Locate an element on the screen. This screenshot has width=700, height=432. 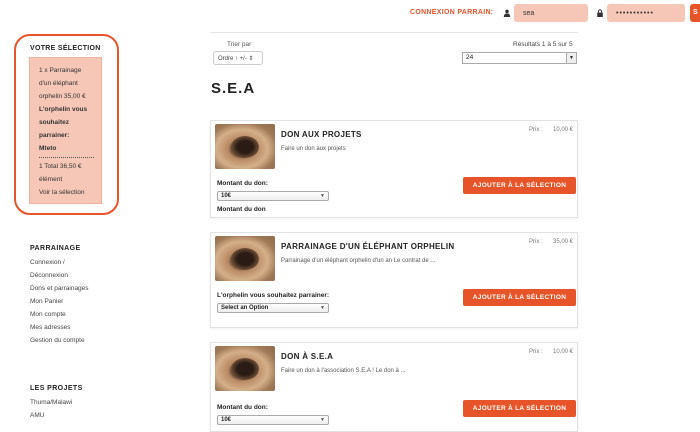
nav-link-deconnexion: Déconnexion is located at coordinates (49, 275).